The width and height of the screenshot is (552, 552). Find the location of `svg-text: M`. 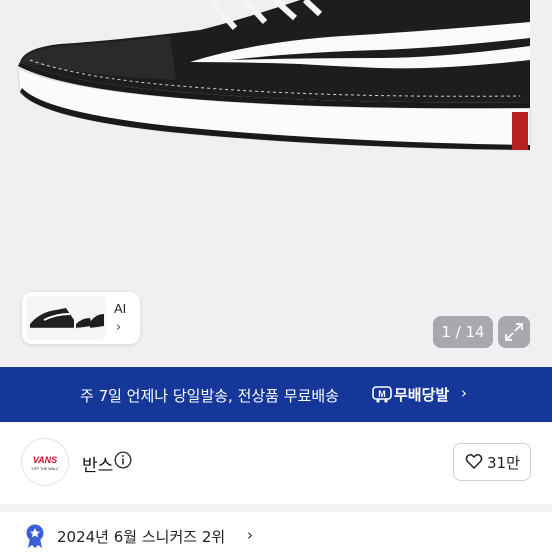

svg-text: M is located at coordinates (382, 394).